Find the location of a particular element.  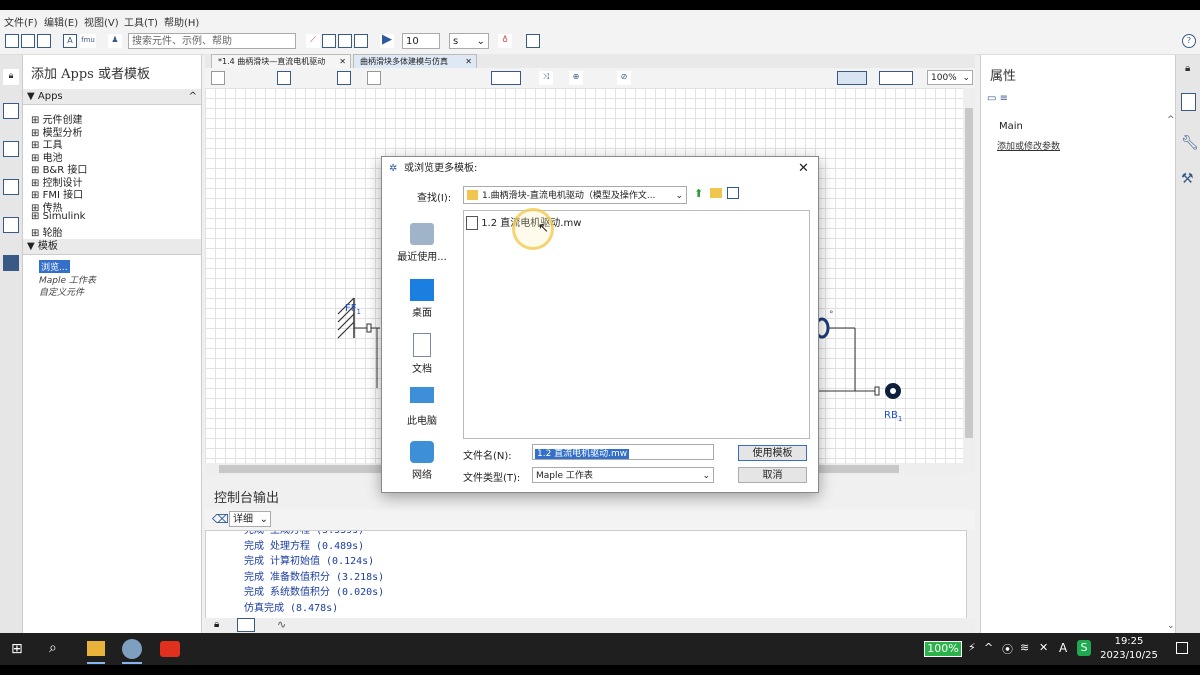

search-input: 搜索元件、示例、帮助 is located at coordinates (212, 41).